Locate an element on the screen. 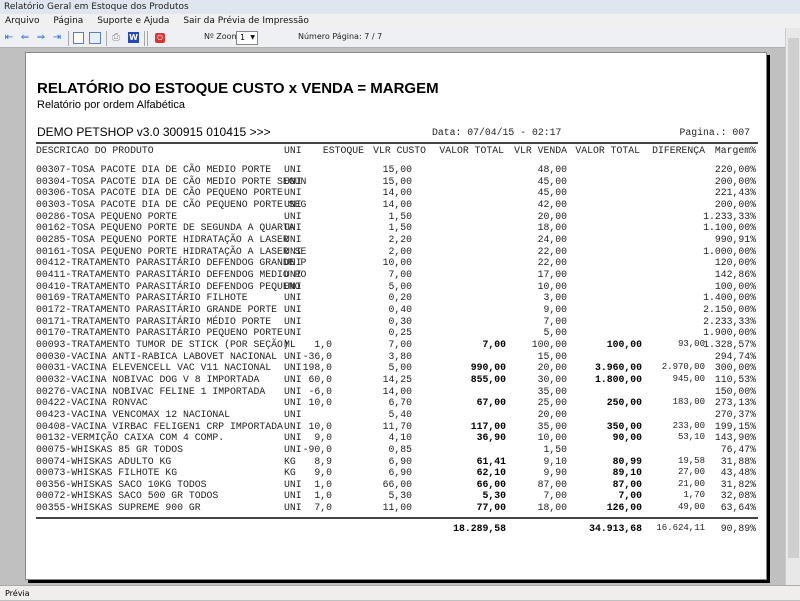 The image size is (800, 601). col-margem-cell: 43,48% is located at coordinates (738, 473).